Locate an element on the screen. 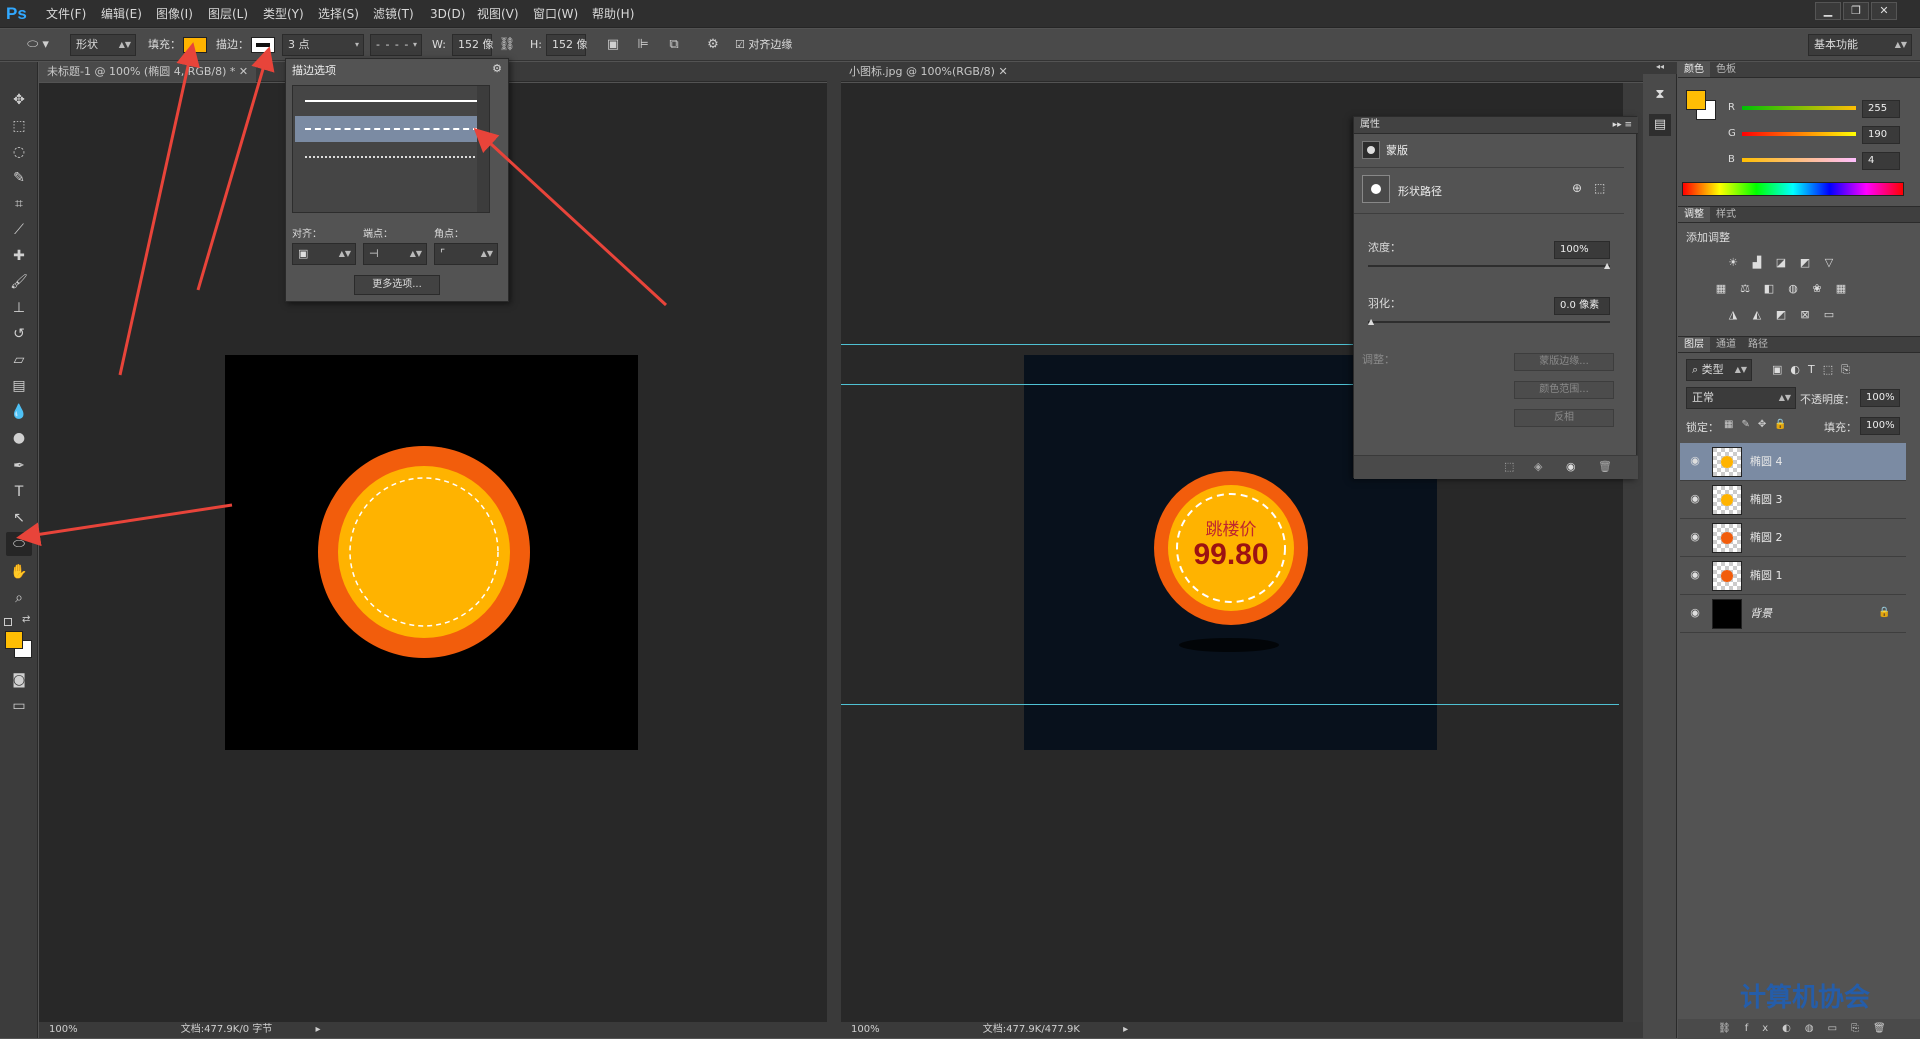 This screenshot has width=1920, height=1039. arrow-to-fill is located at coordinates (159, 209).